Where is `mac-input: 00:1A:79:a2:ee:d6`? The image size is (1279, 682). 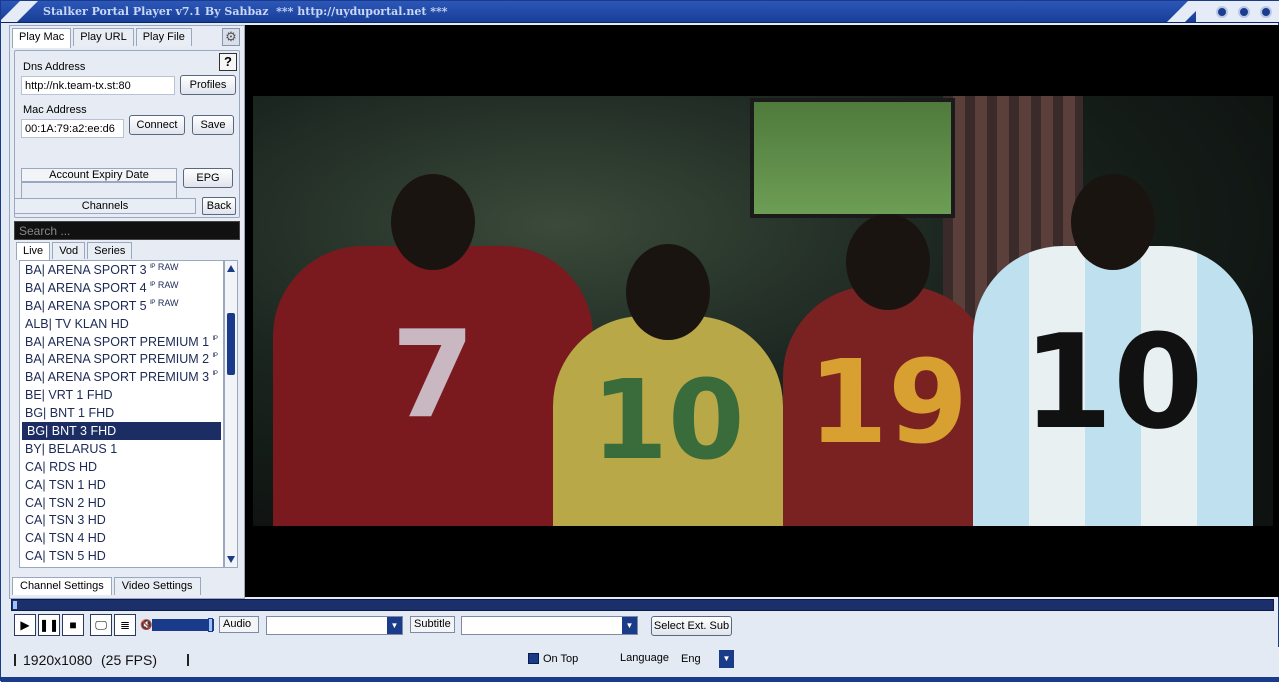
mac-input: 00:1A:79:a2:ee:d6 is located at coordinates (72, 128).